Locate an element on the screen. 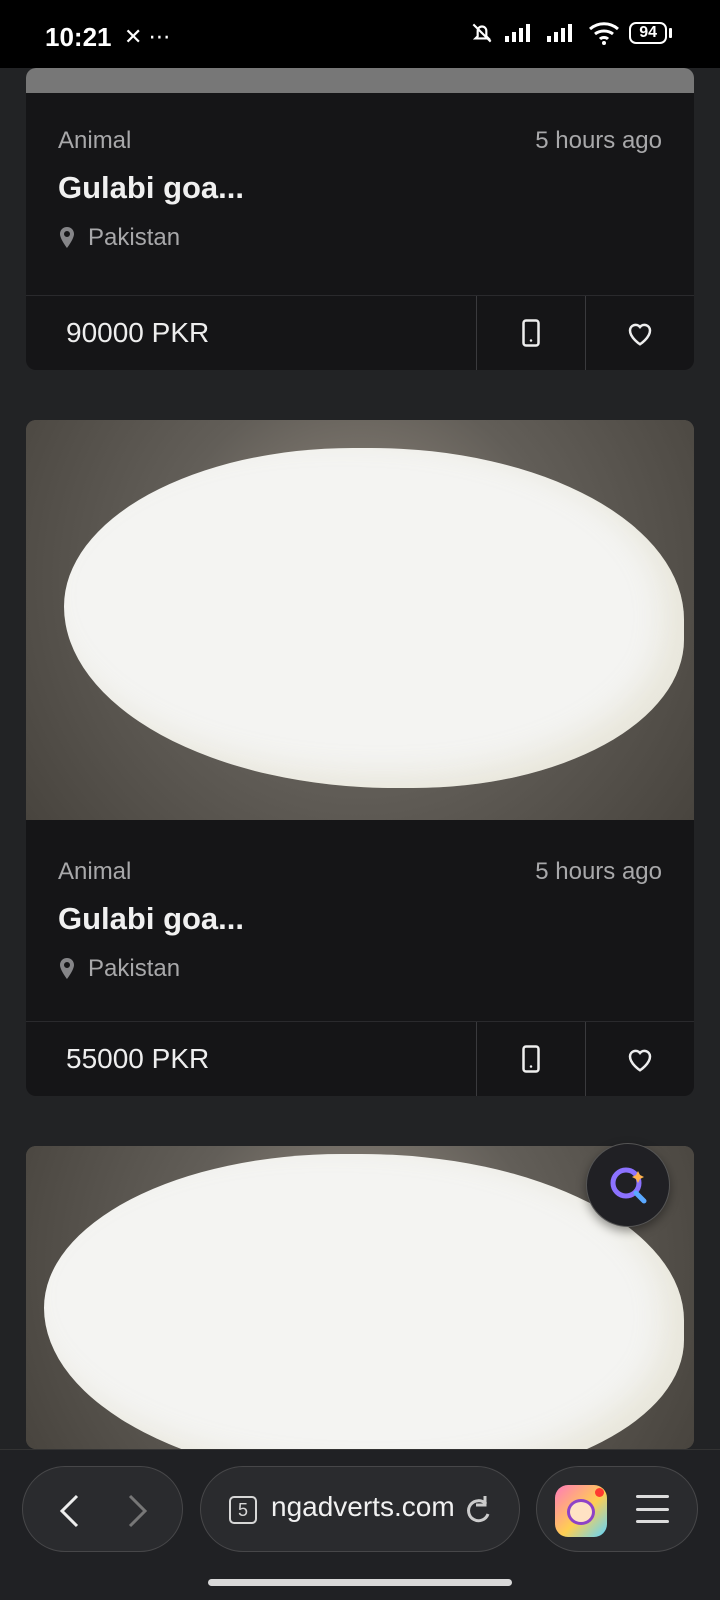 The height and width of the screenshot is (1600, 720). menu-icon is located at coordinates (652, 1509).